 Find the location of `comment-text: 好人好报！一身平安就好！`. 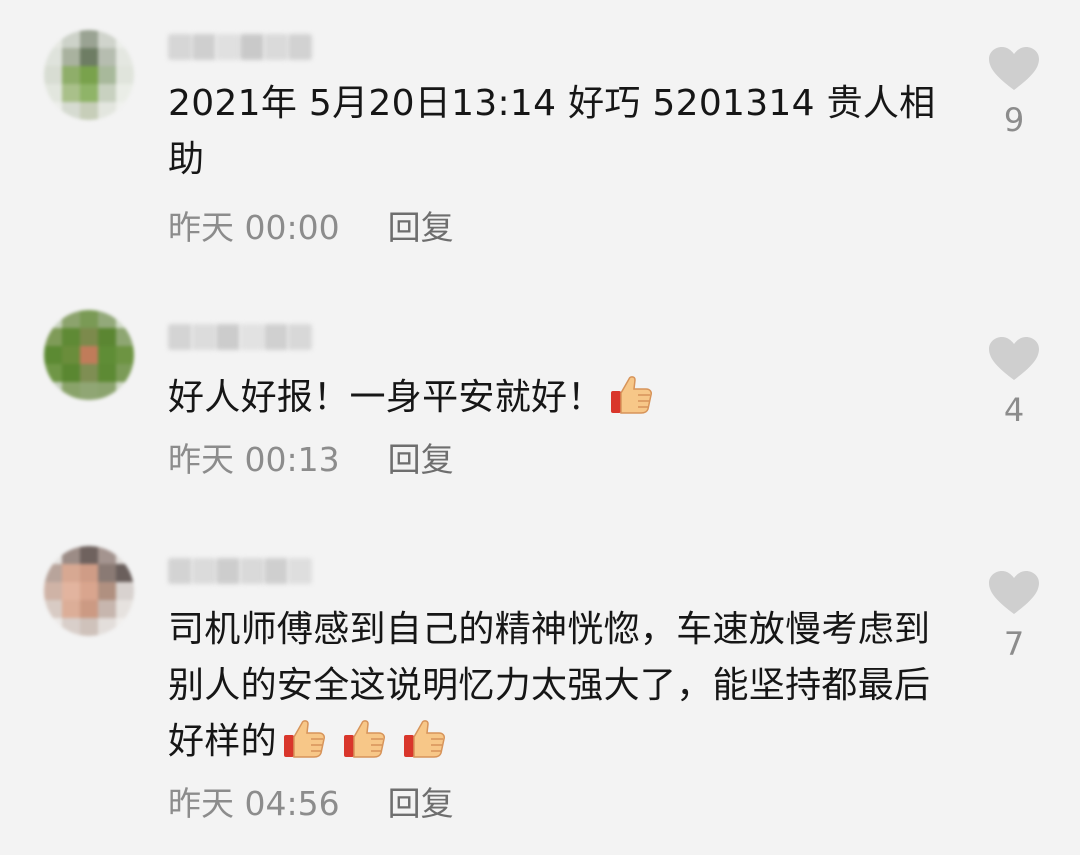

comment-text: 好人好报！一身平安就好！ is located at coordinates (558, 398).